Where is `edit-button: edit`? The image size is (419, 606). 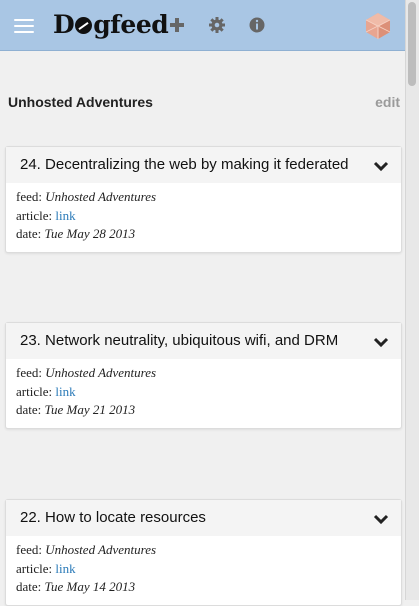
edit-button: edit is located at coordinates (387, 102).